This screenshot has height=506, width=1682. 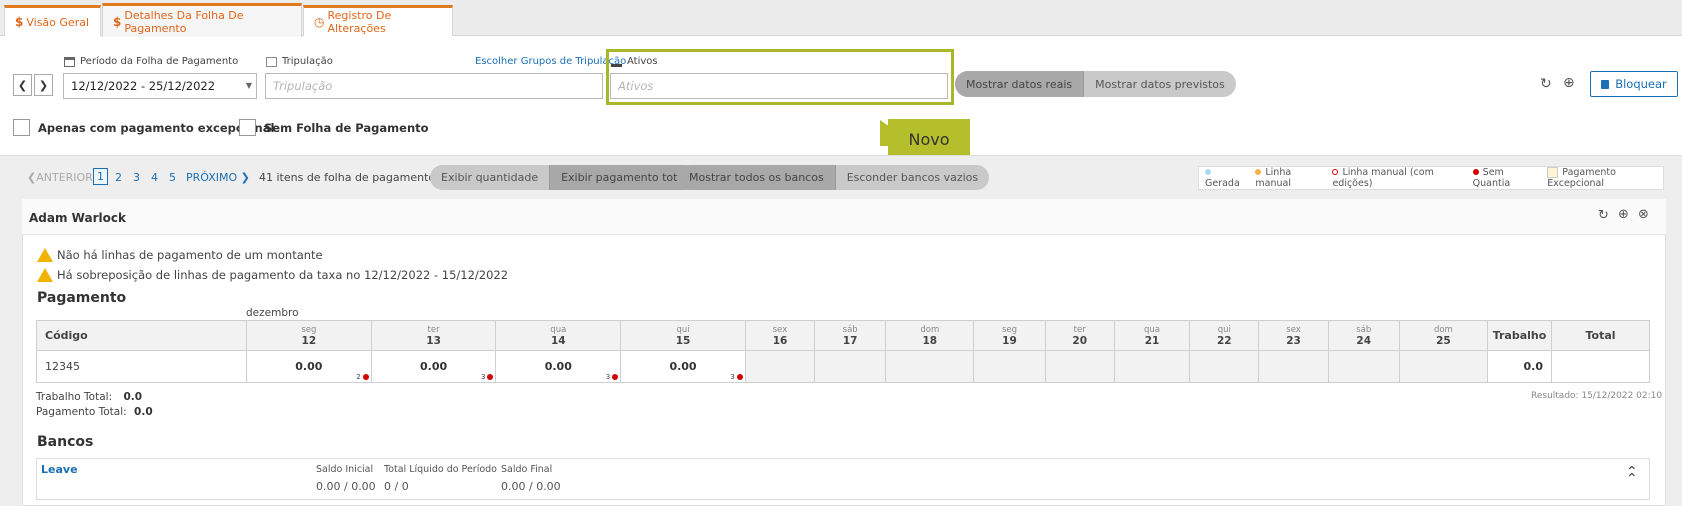 I want to click on legend-label: Linha manual (com edições), so click(x=1383, y=178).